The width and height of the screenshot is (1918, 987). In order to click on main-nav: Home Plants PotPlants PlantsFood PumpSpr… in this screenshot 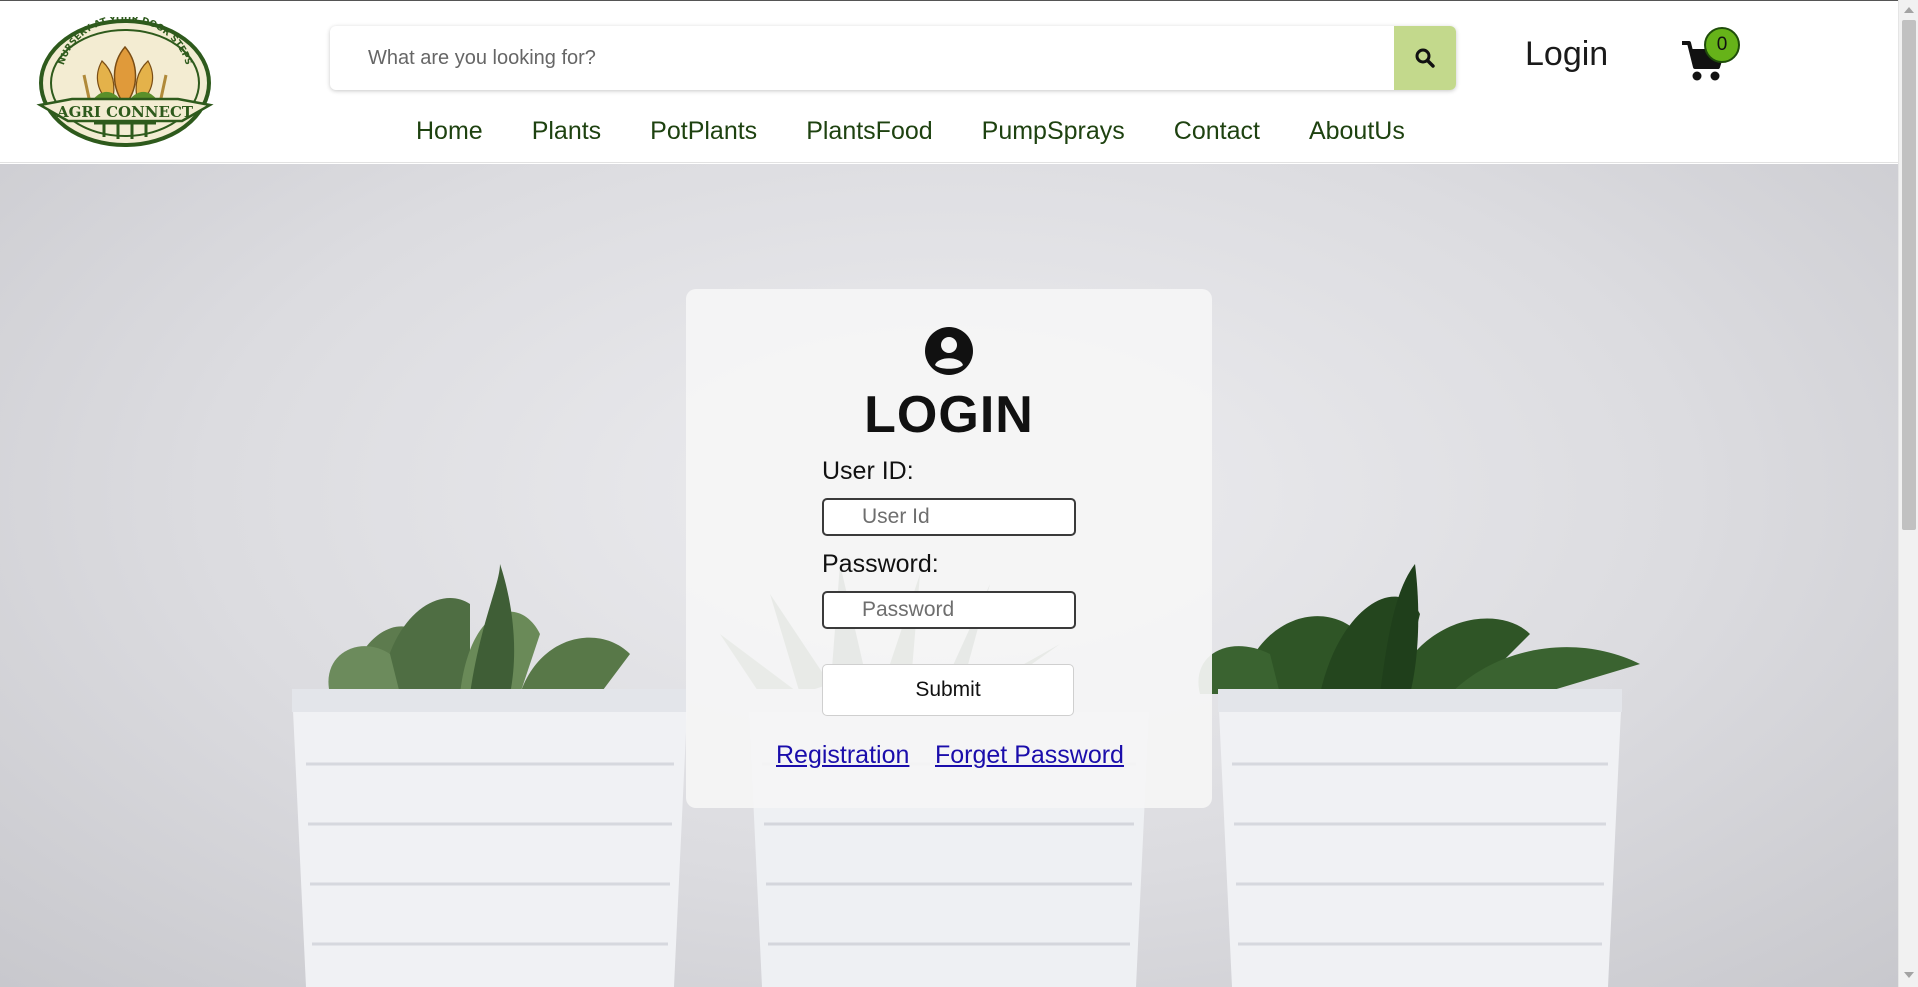, I will do `click(910, 131)`.